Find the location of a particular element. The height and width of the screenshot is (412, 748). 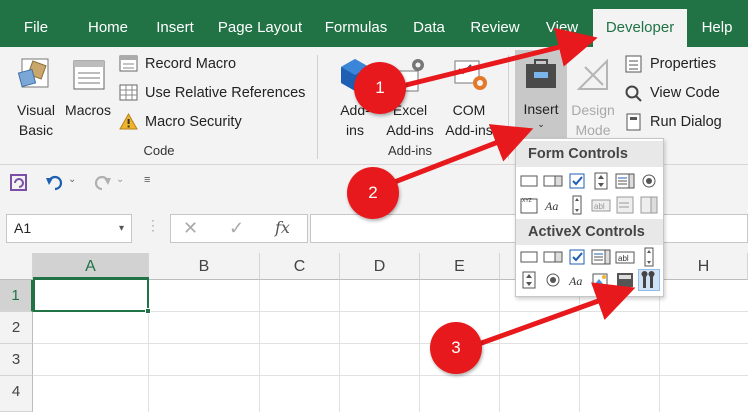

toggle-button-icon is located at coordinates (625, 280).